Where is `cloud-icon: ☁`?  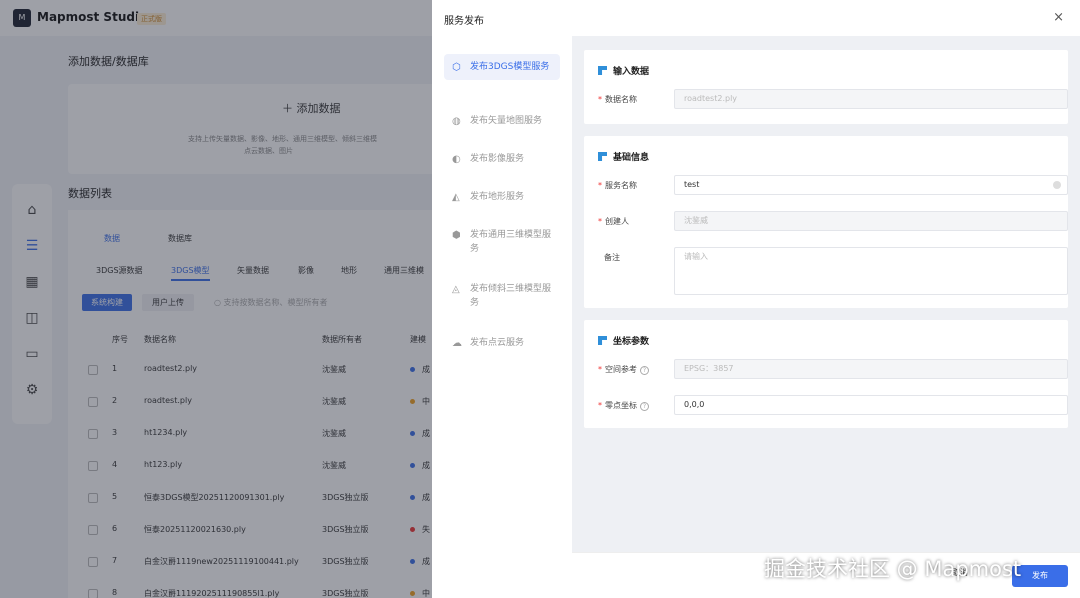 cloud-icon: ☁ is located at coordinates (457, 343).